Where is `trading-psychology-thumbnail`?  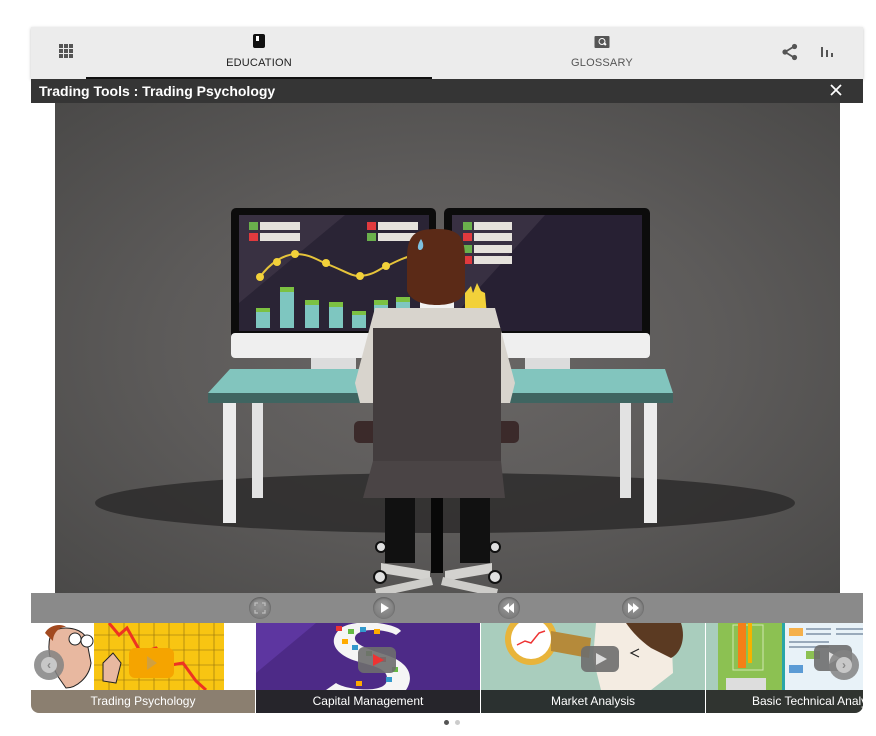
trading-psychology-thumbnail is located at coordinates (143, 656).